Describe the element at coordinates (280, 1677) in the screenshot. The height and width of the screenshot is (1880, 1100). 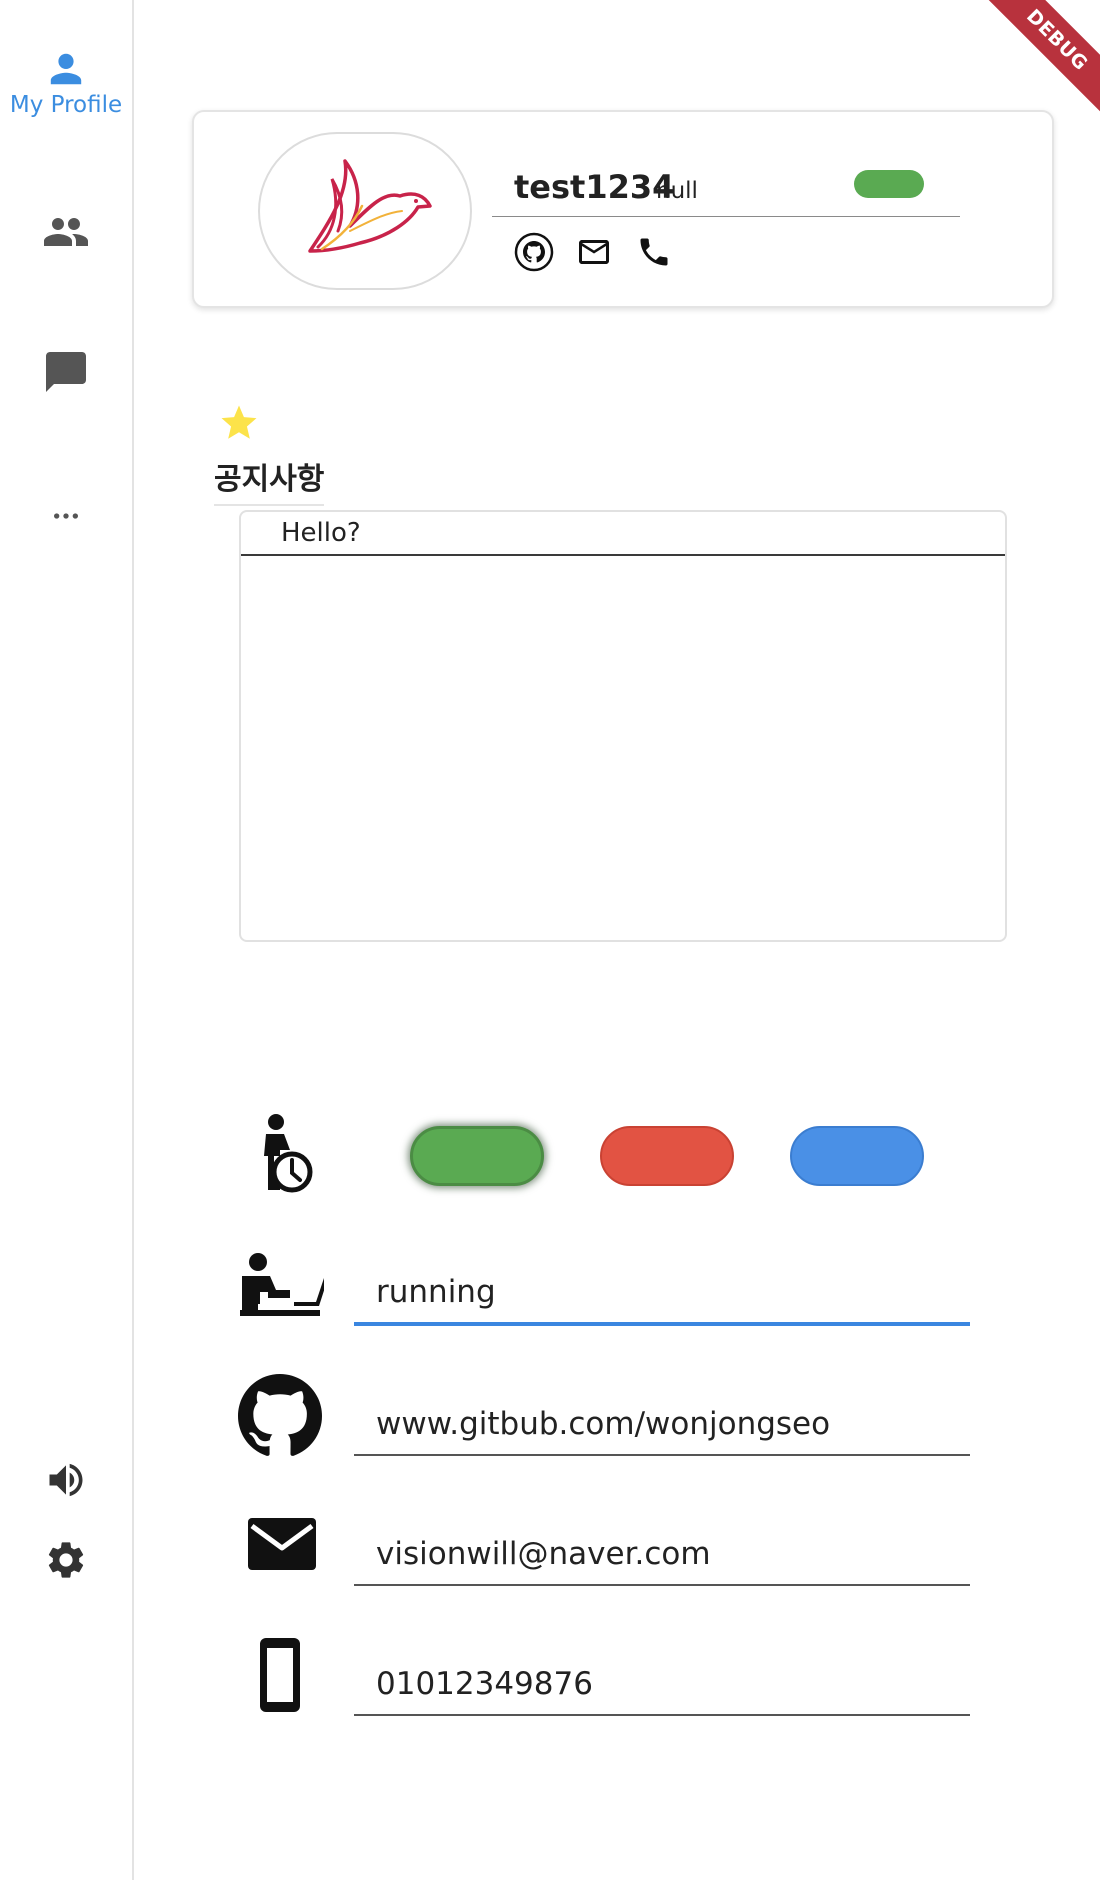
I see `smartphone-icon` at that location.